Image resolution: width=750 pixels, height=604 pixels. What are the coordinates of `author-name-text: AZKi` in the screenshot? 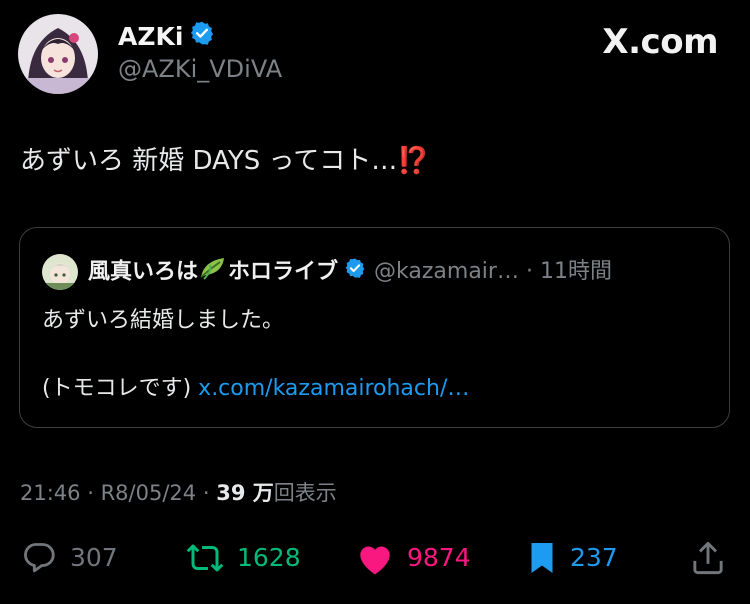 It's located at (151, 36).